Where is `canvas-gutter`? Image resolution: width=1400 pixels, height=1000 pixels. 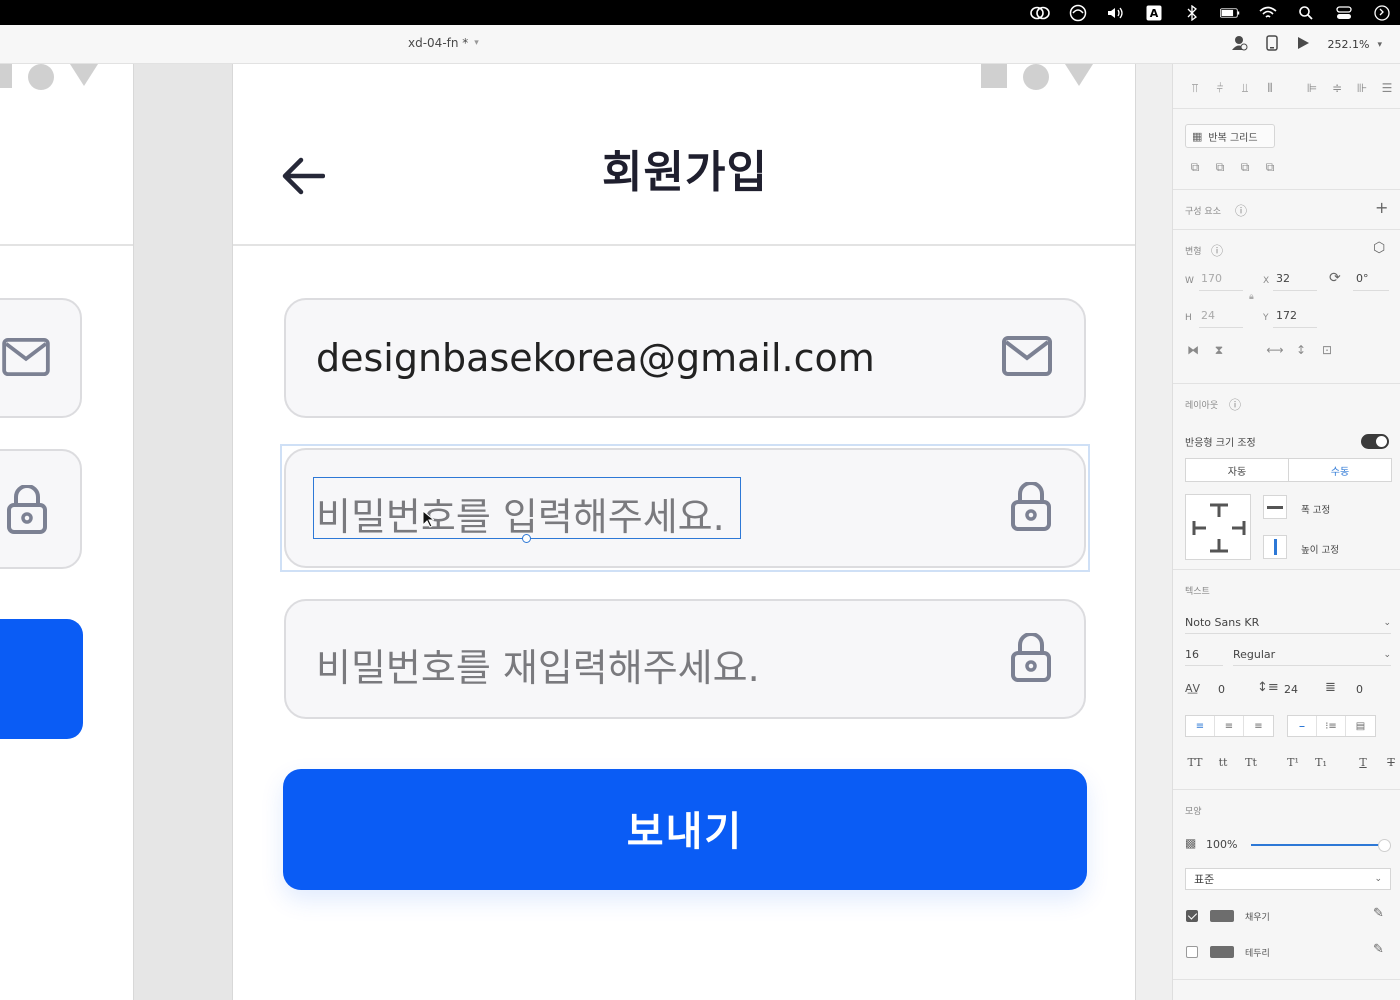 canvas-gutter is located at coordinates (1154, 532).